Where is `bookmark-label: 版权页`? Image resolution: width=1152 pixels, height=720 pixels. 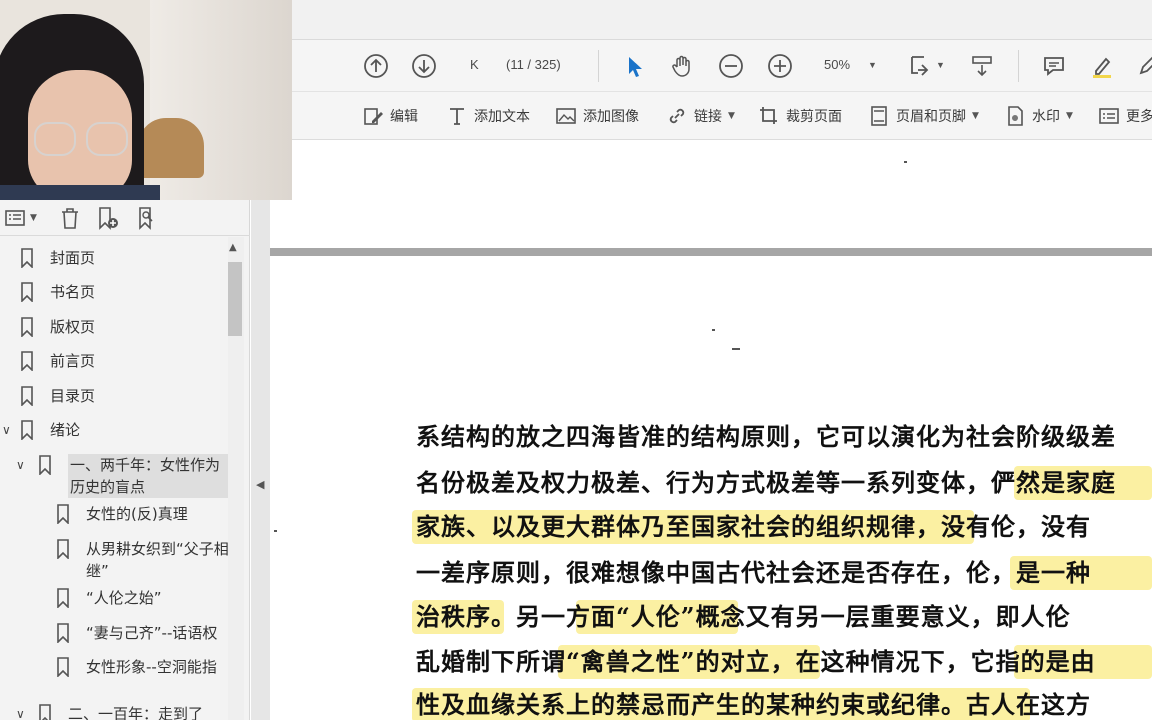
bookmark-label: 版权页 is located at coordinates (73, 327).